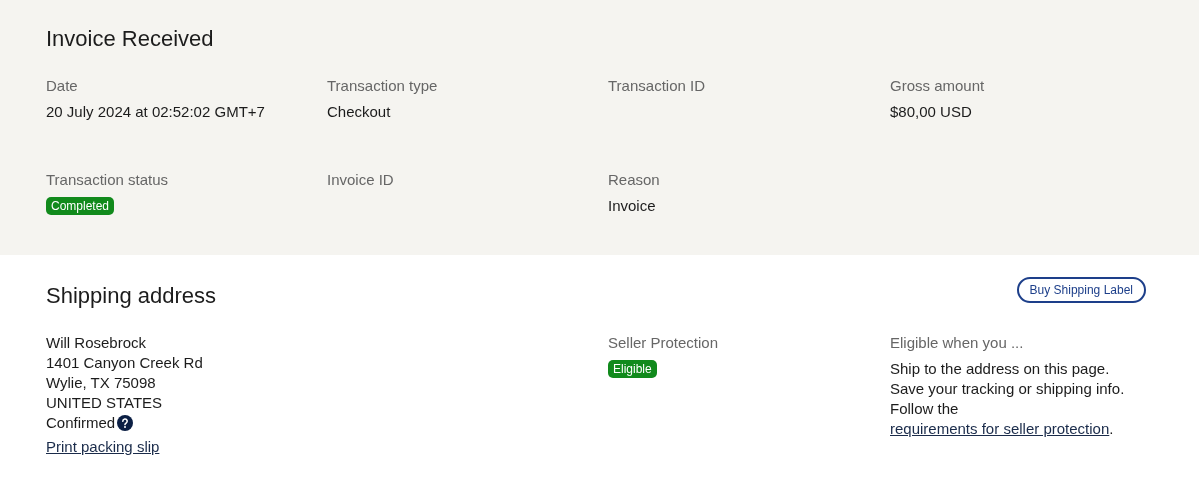 This screenshot has width=1199, height=487. What do you see at coordinates (131, 296) in the screenshot?
I see `section-title: Shipping address` at bounding box center [131, 296].